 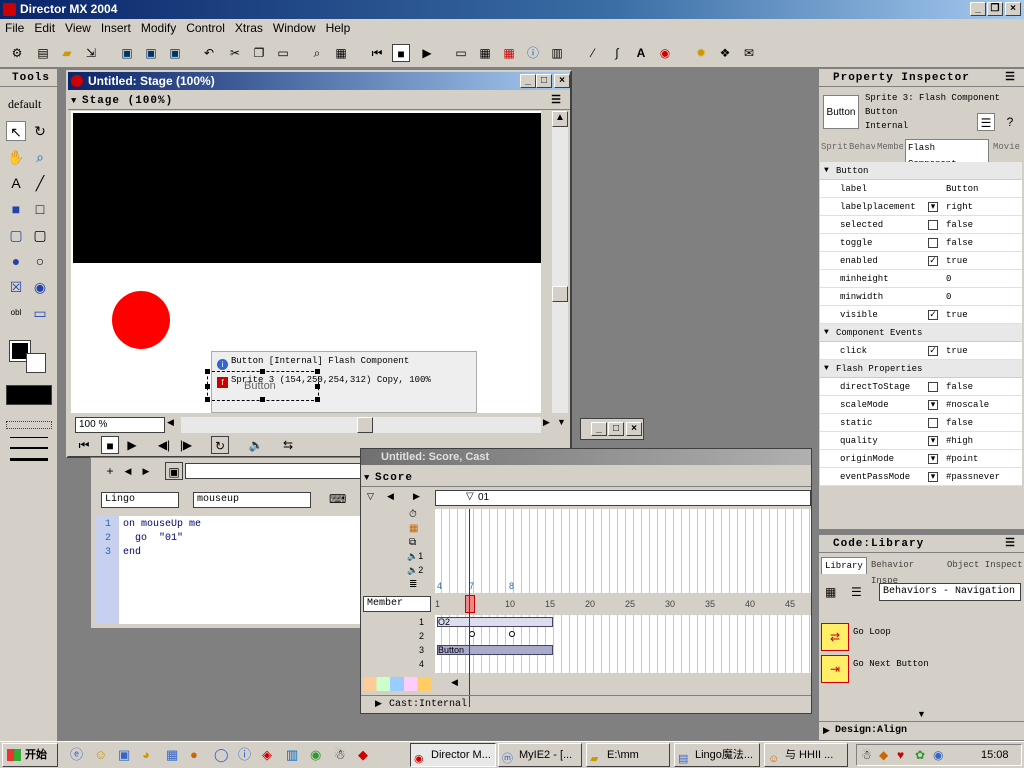 I want to click on next-marker-icon: ▶, so click(x=416, y=496).